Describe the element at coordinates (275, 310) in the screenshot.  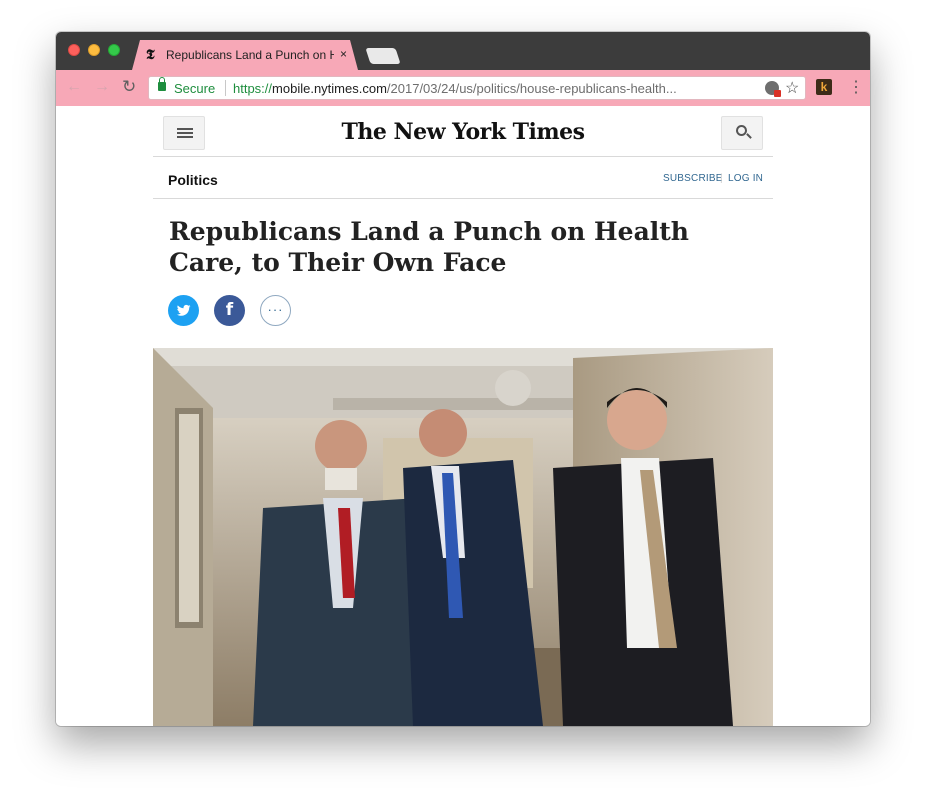
I see `more-icon: ···` at that location.